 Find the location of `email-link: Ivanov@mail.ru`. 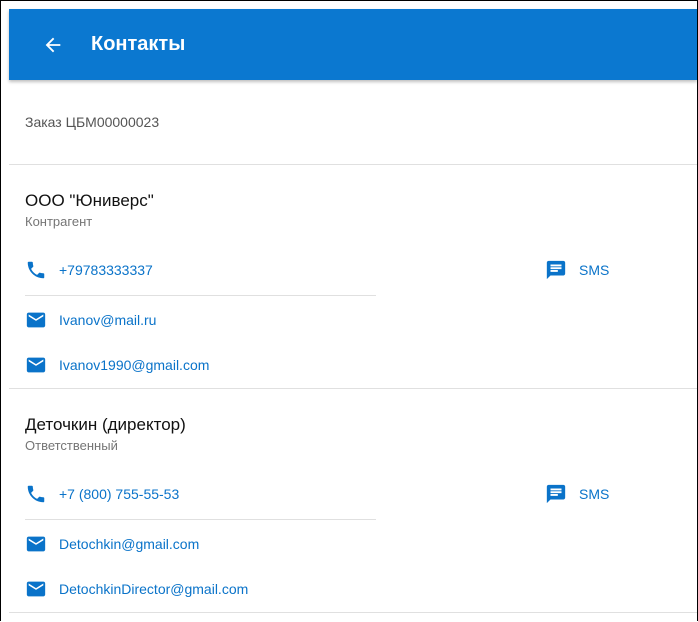

email-link: Ivanov@mail.ru is located at coordinates (90, 320).